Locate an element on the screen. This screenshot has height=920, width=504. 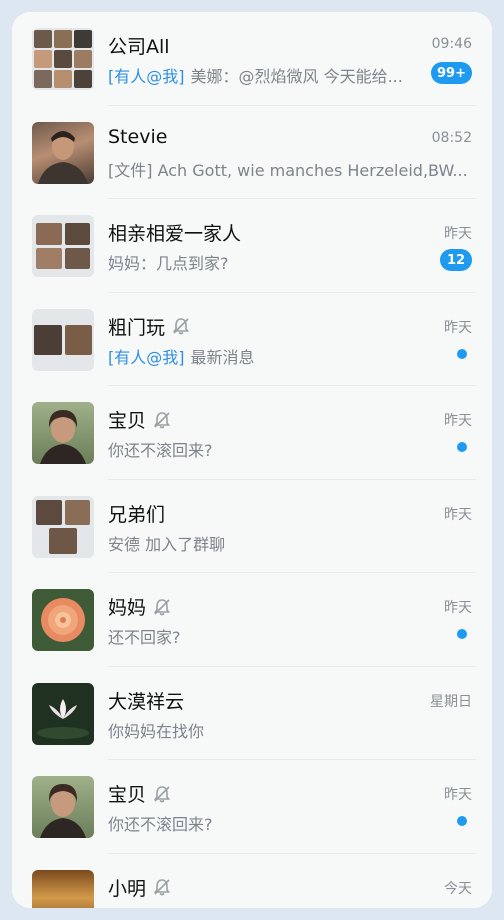
chat-row-xiaoming: 小明 今天 is located at coordinates (252, 881).